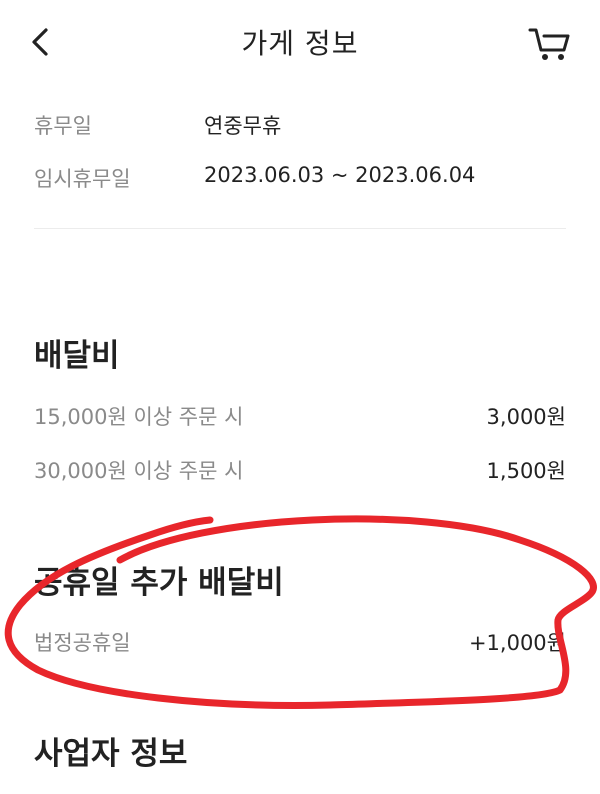  Describe the element at coordinates (139, 471) in the screenshot. I see `delivery-fee-condition: 30,000원 이상 주문 시` at that location.